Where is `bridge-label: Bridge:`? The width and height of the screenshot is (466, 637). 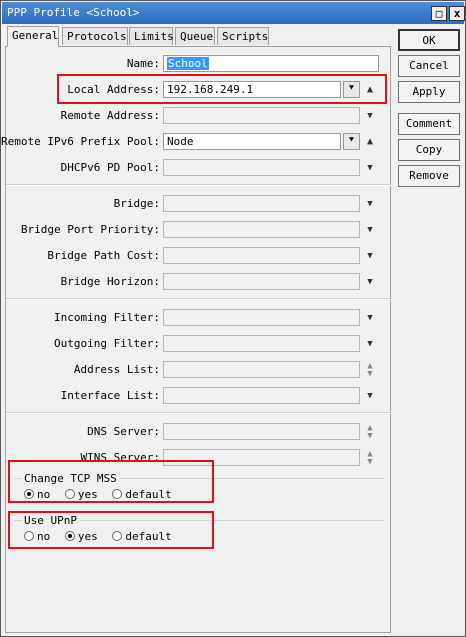 bridge-label: Bridge: is located at coordinates (136, 203).